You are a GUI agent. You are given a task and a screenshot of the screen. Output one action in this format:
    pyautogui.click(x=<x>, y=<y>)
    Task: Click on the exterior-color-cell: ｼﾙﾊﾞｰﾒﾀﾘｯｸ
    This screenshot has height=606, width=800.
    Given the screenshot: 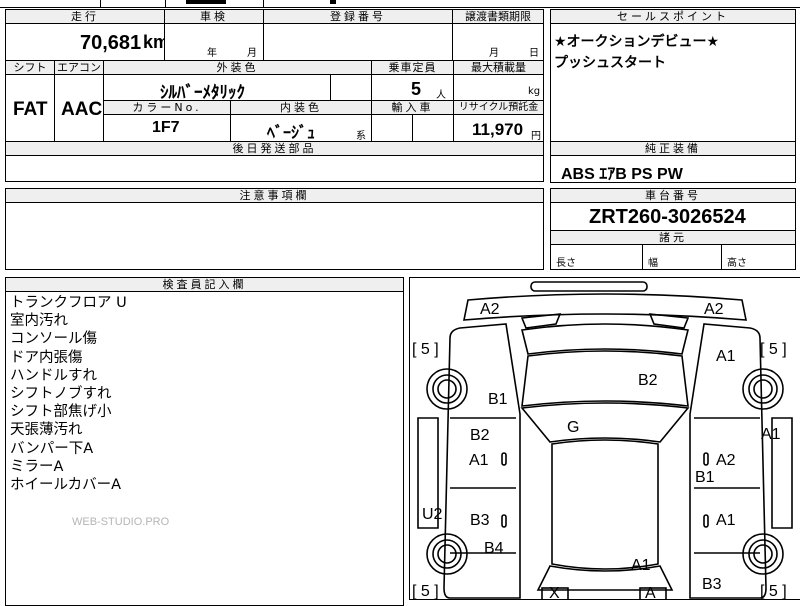 What is the action you would take?
    pyautogui.click(x=217, y=88)
    